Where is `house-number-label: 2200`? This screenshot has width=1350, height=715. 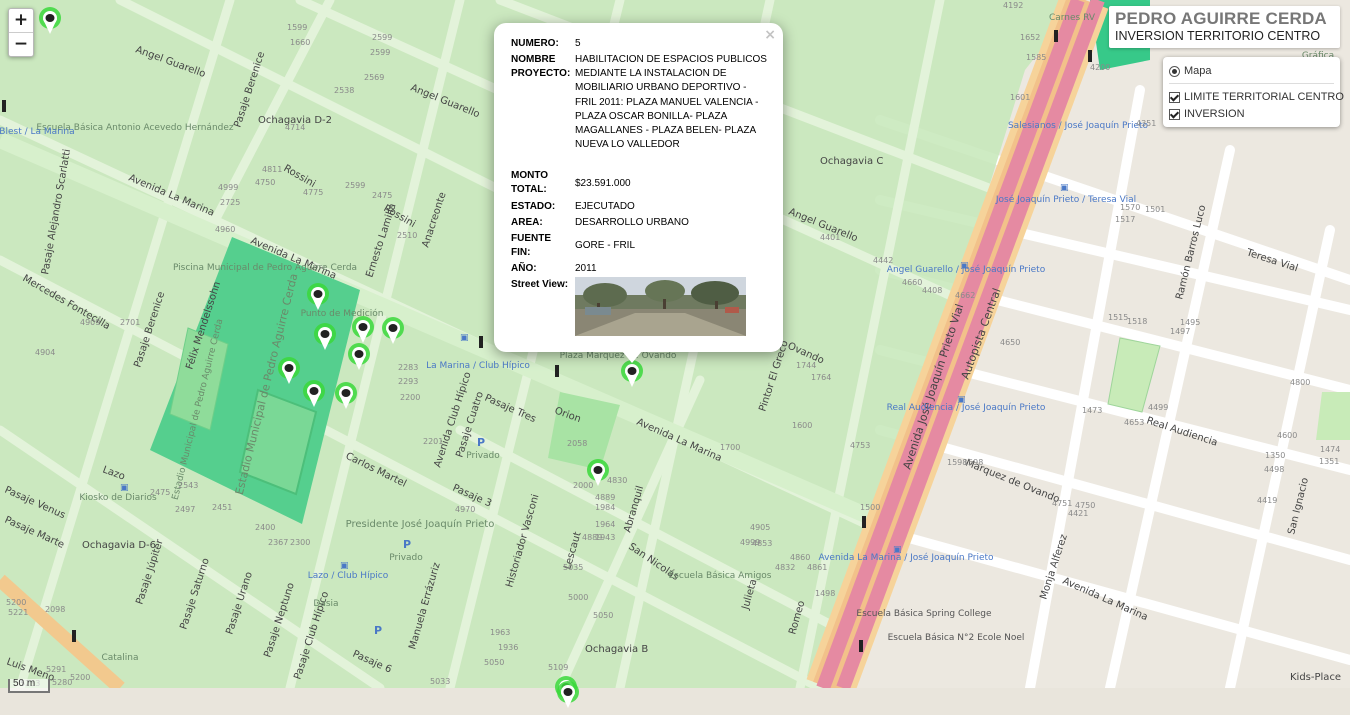 house-number-label: 2200 is located at coordinates (410, 397).